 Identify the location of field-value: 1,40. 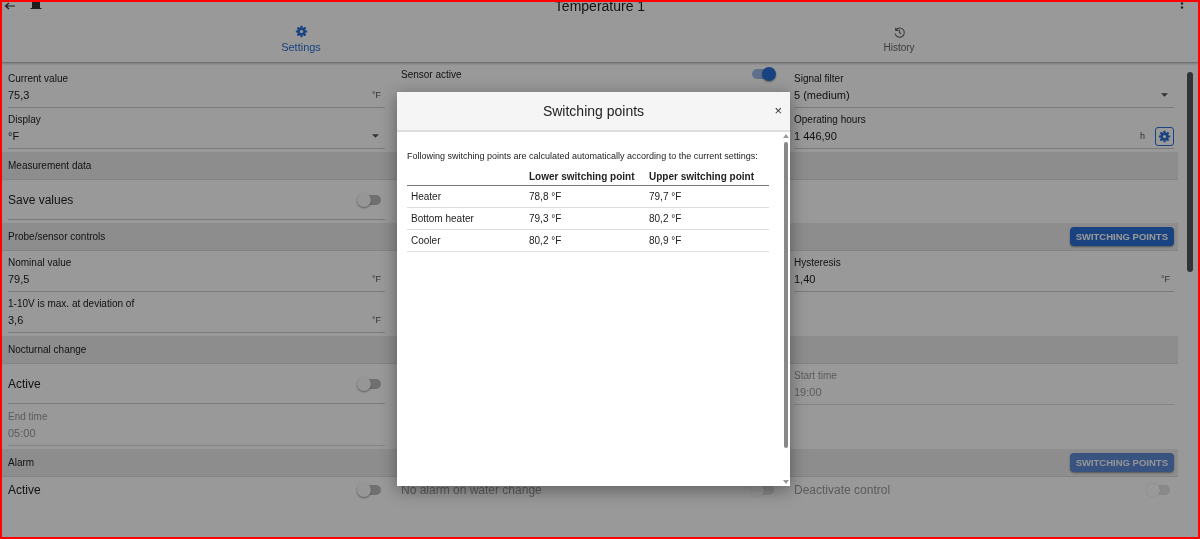
(805, 279).